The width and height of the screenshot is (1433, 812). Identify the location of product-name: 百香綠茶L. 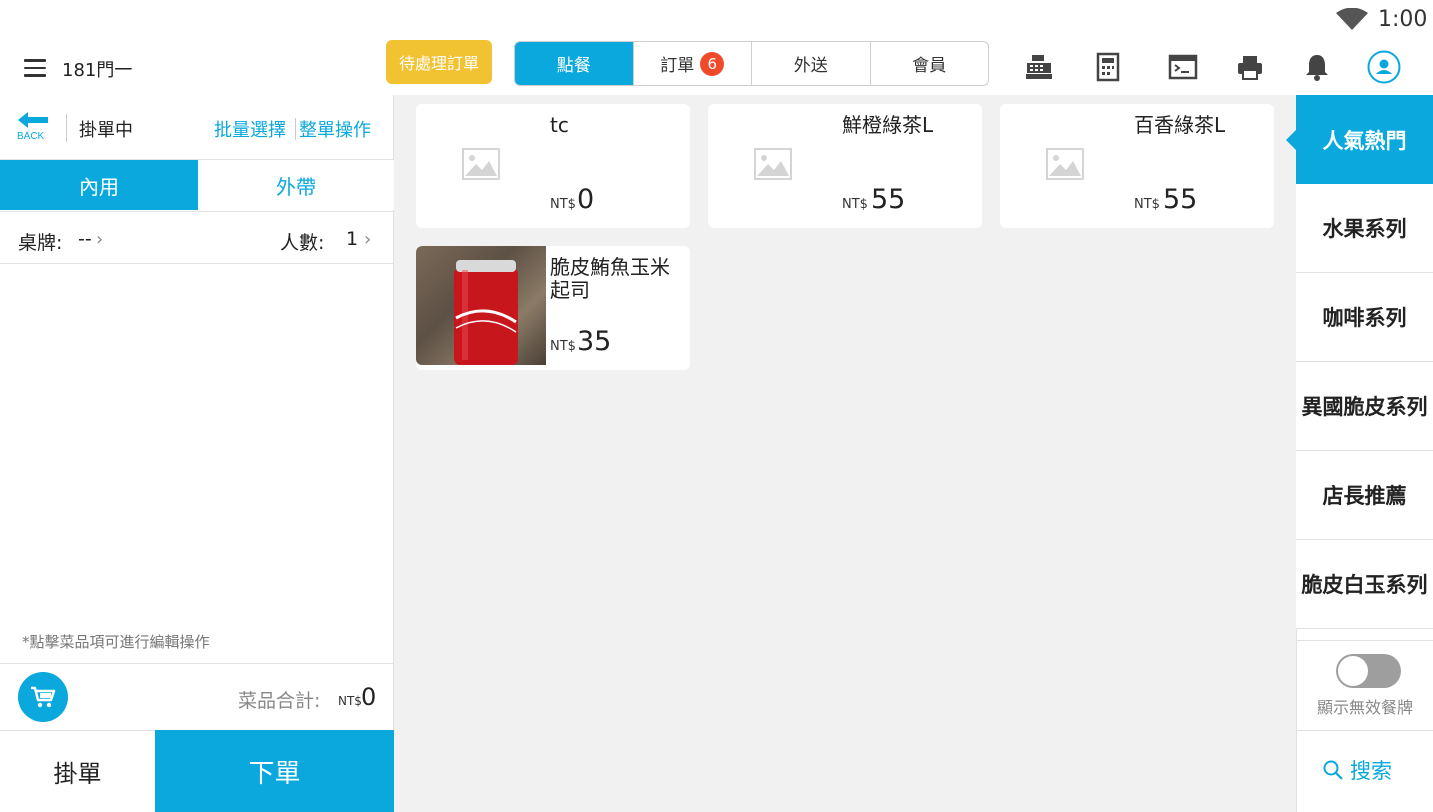
(1180, 125).